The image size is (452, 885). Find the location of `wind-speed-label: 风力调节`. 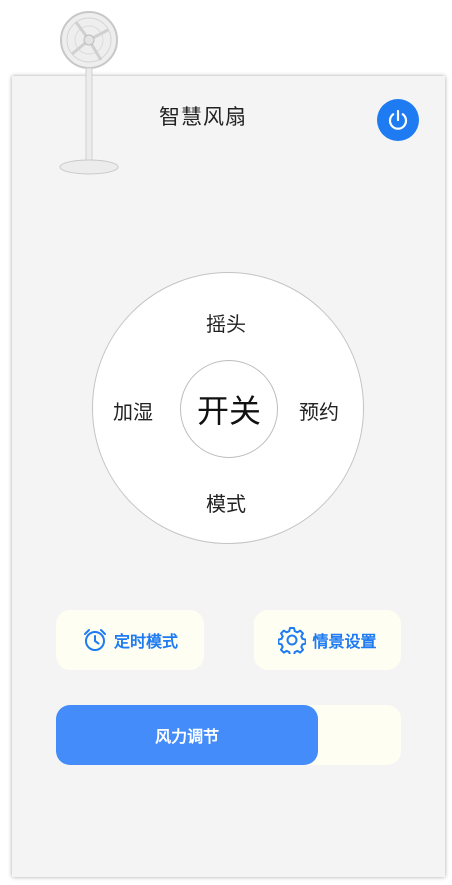

wind-speed-label: 风力调节 is located at coordinates (187, 736).